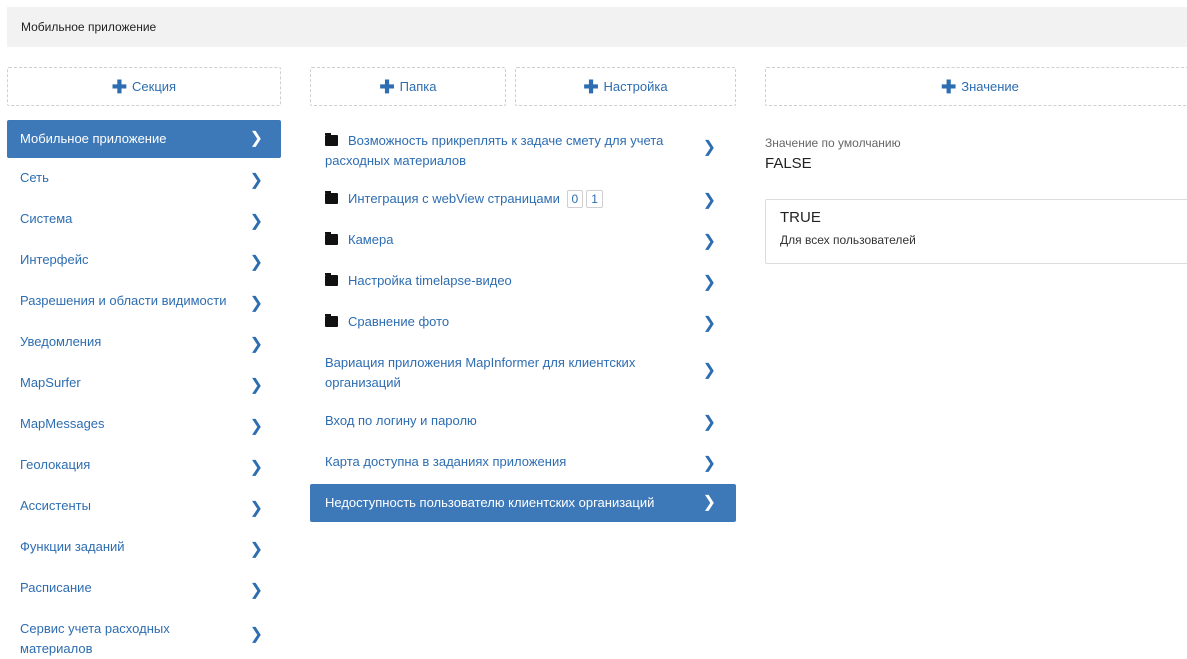  Describe the element at coordinates (123, 300) in the screenshot. I see `section-label: Разрешения и области видимости` at that location.